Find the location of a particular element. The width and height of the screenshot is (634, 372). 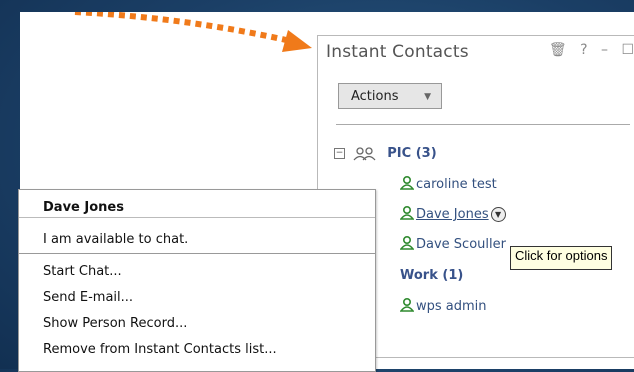

contact-name: wps admin is located at coordinates (451, 306).